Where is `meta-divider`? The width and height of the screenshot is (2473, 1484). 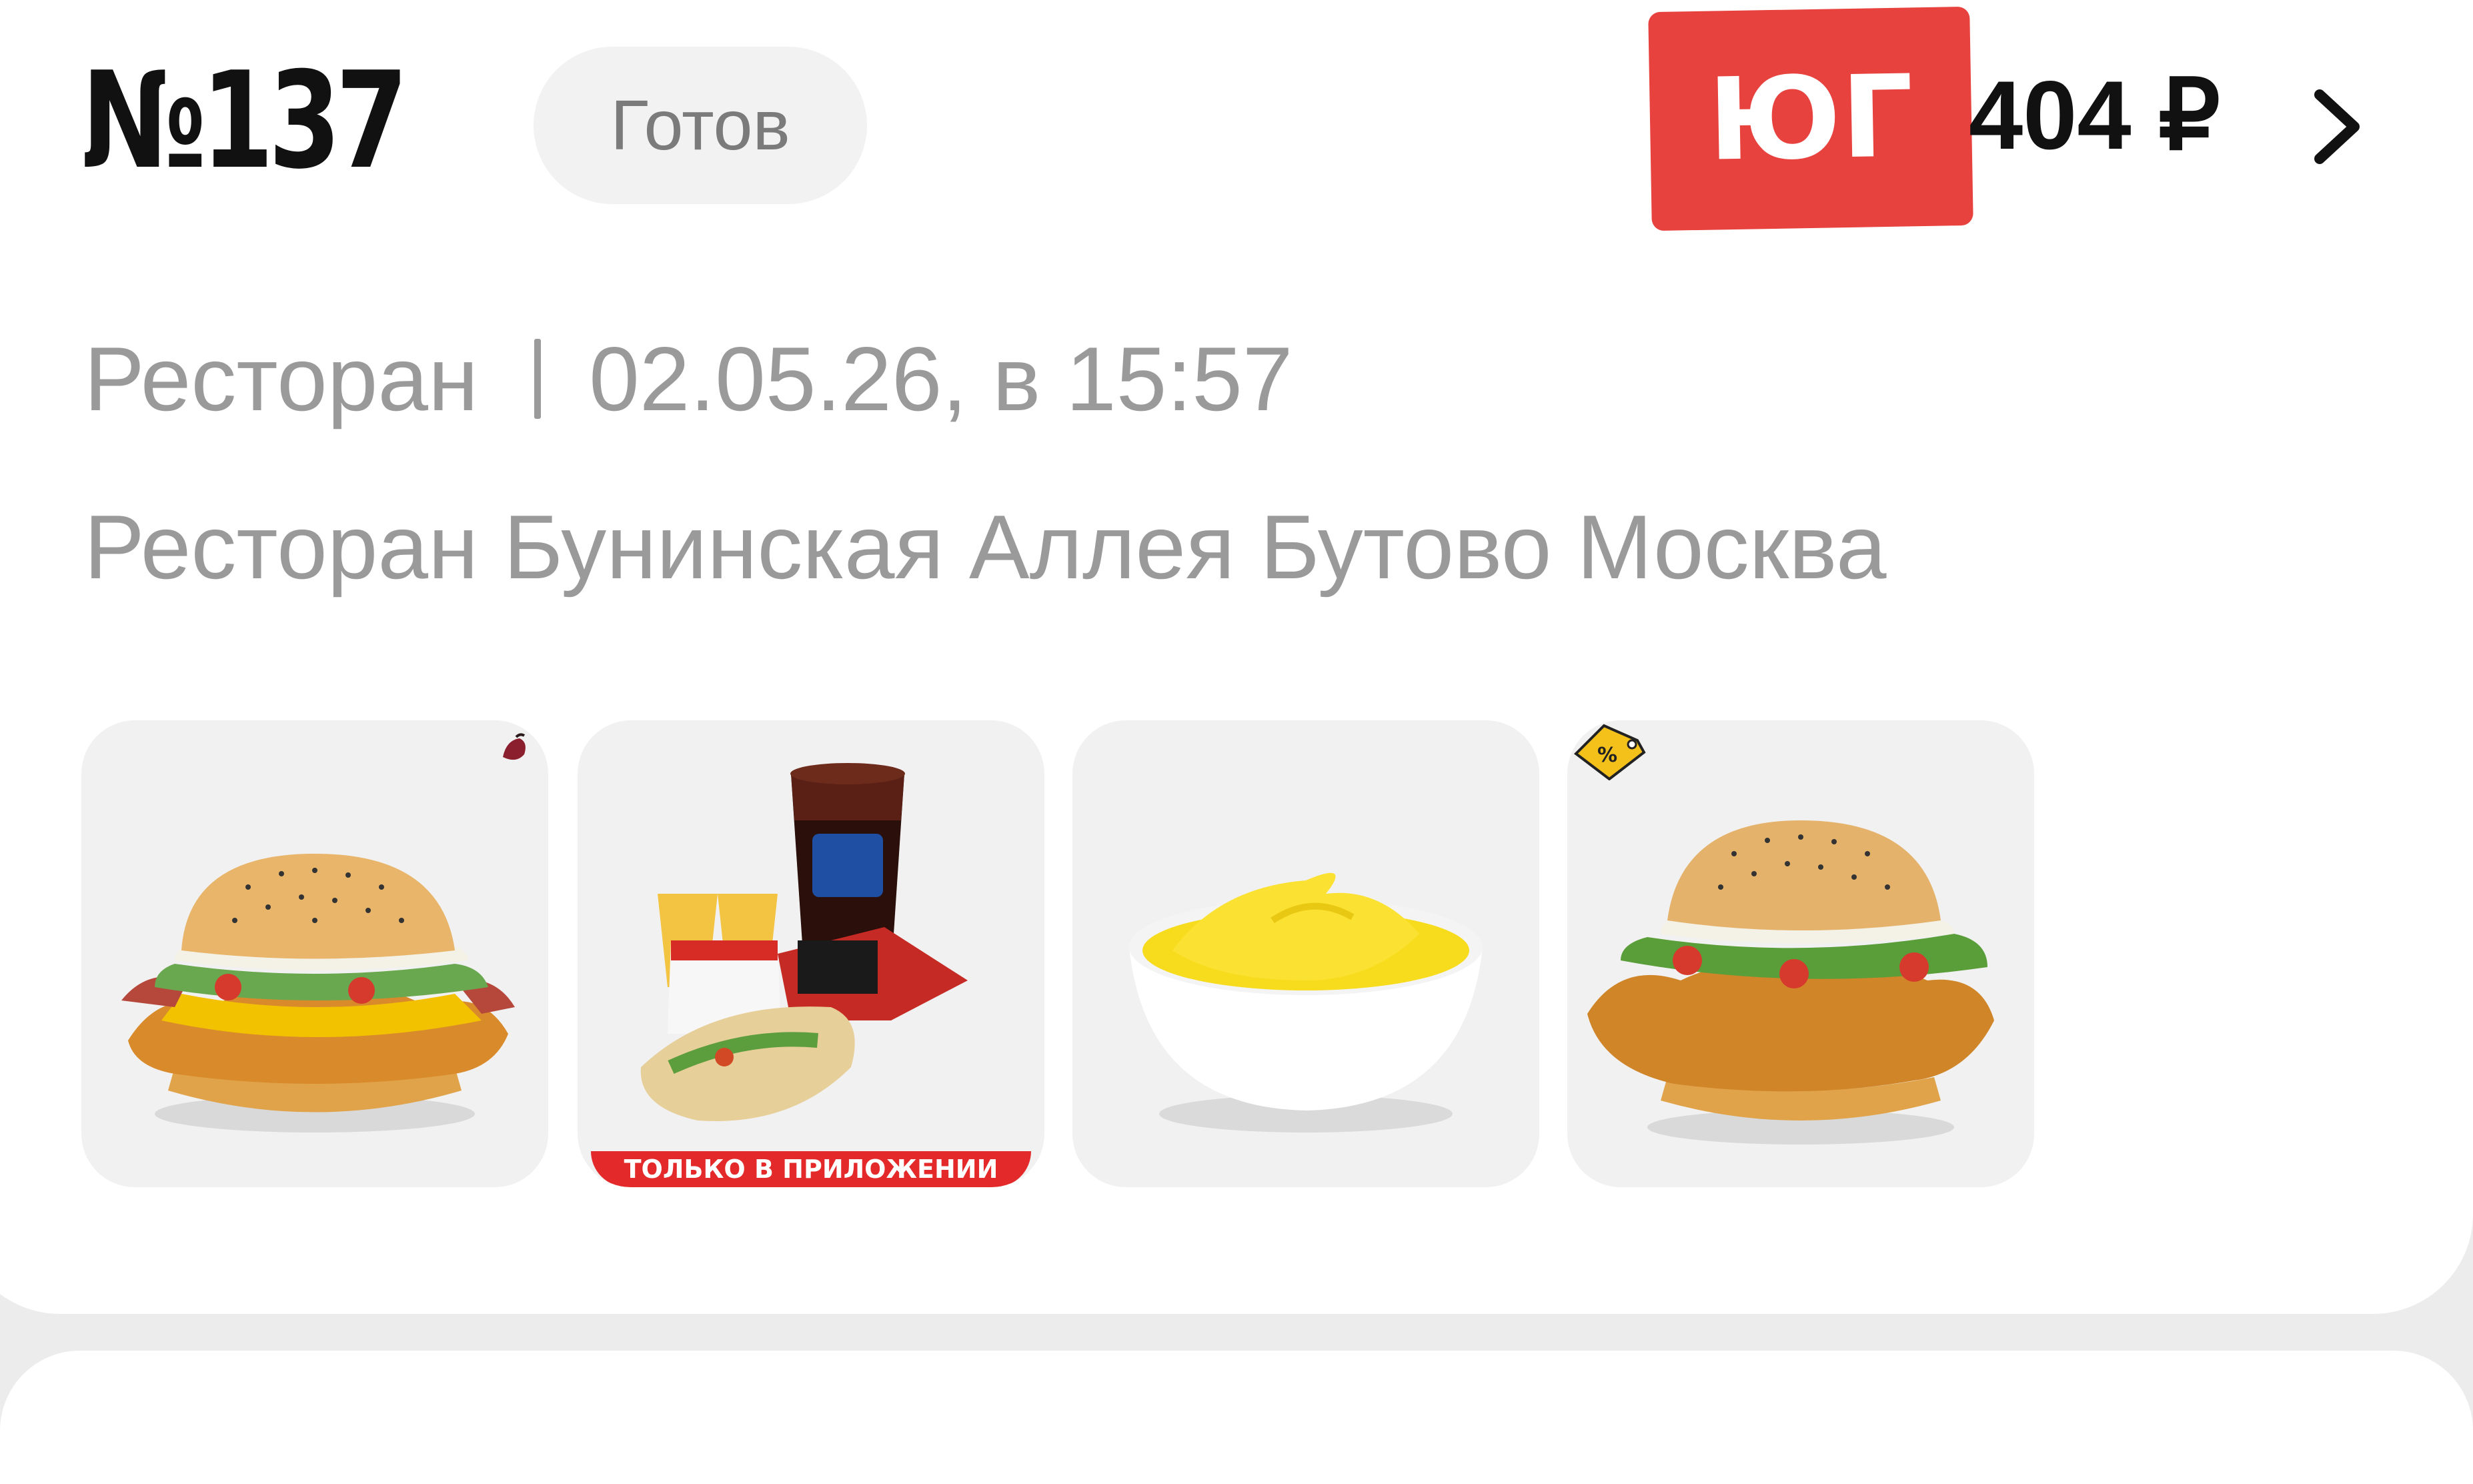
meta-divider is located at coordinates (538, 379).